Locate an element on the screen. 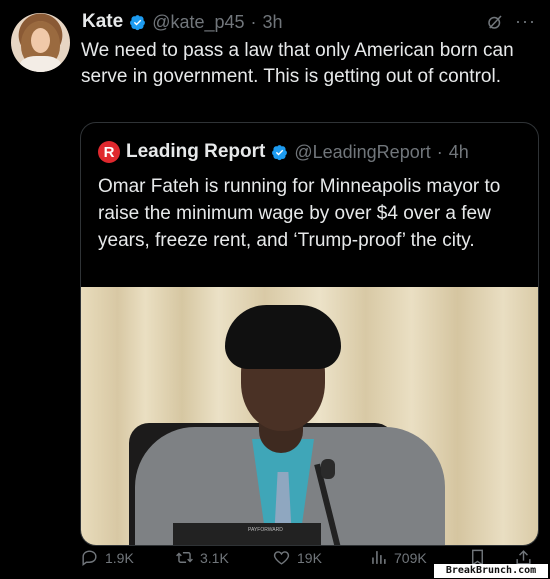 Image resolution: width=550 pixels, height=579 pixels. author-handle: @kate_p45 is located at coordinates (198, 22).